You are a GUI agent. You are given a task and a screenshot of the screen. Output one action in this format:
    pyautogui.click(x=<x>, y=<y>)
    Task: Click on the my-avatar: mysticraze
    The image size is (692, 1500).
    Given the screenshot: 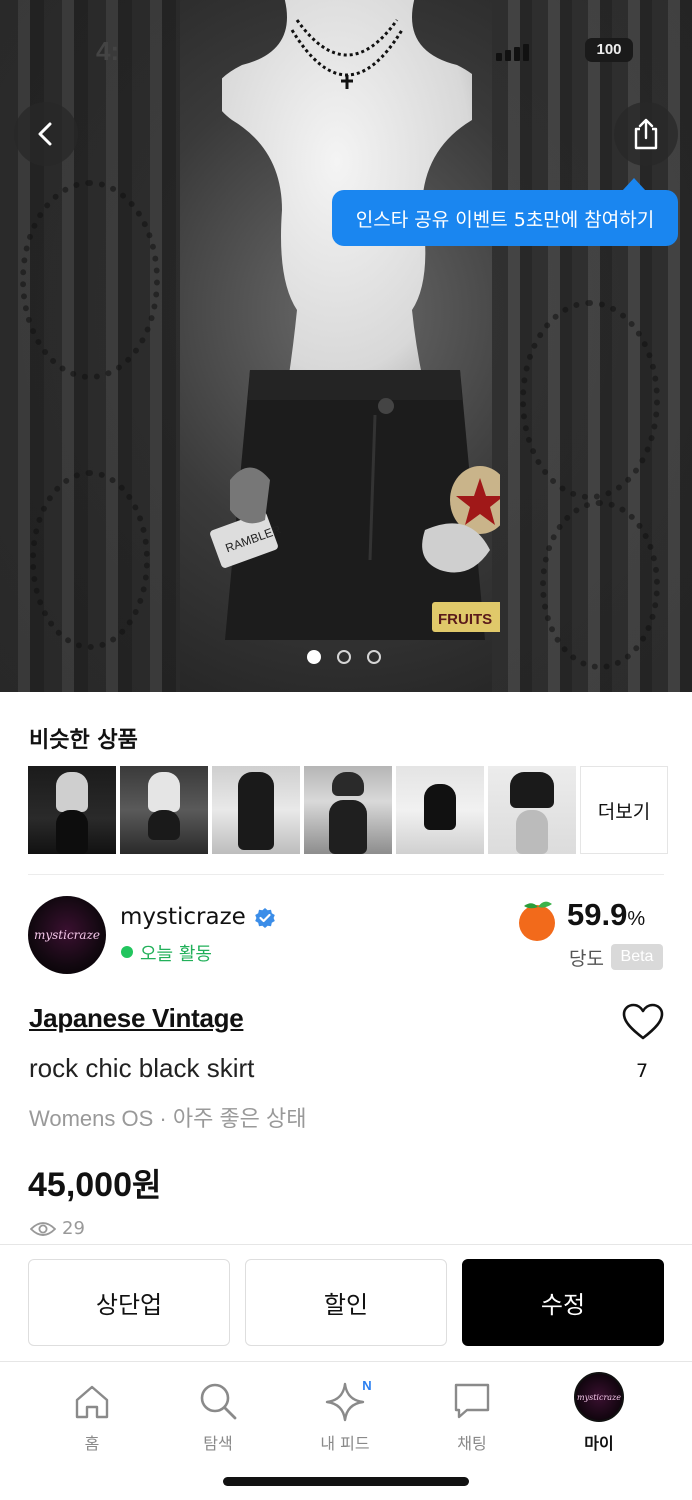 What is the action you would take?
    pyautogui.click(x=599, y=1397)
    